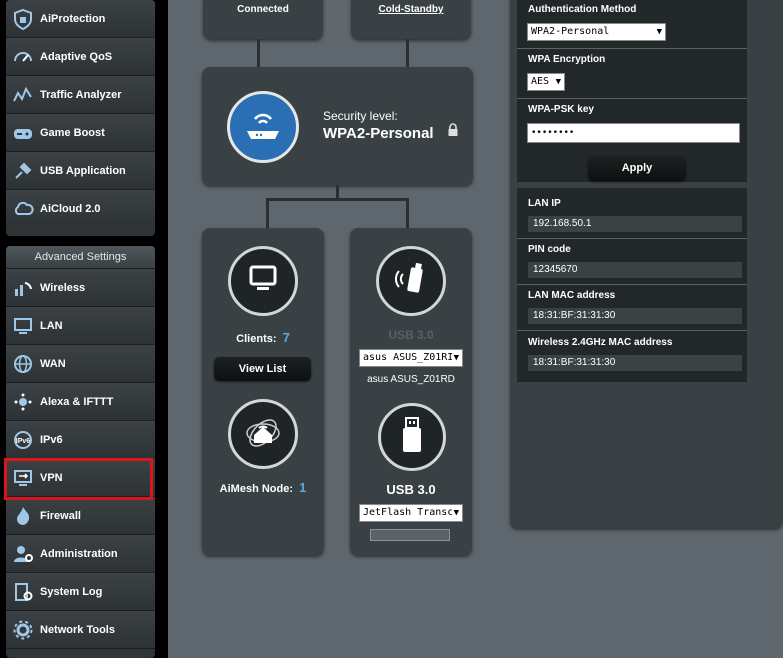 The height and width of the screenshot is (658, 783). I want to click on sidebar-item-label: LAN, so click(51, 325).